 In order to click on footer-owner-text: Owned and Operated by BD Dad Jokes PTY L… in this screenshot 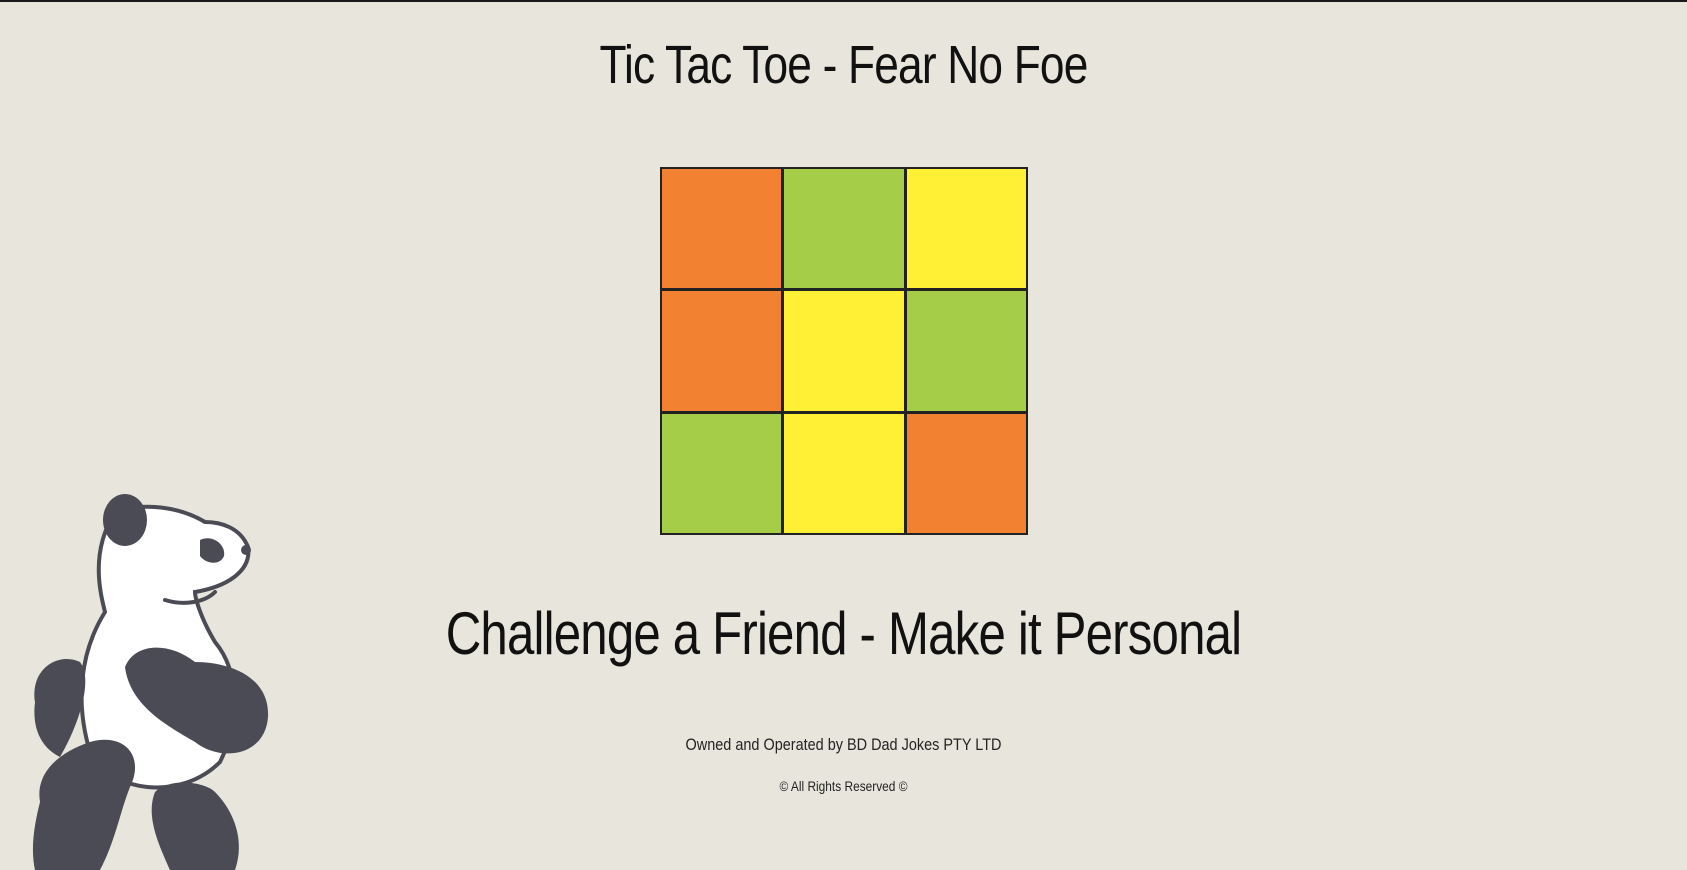, I will do `click(843, 744)`.